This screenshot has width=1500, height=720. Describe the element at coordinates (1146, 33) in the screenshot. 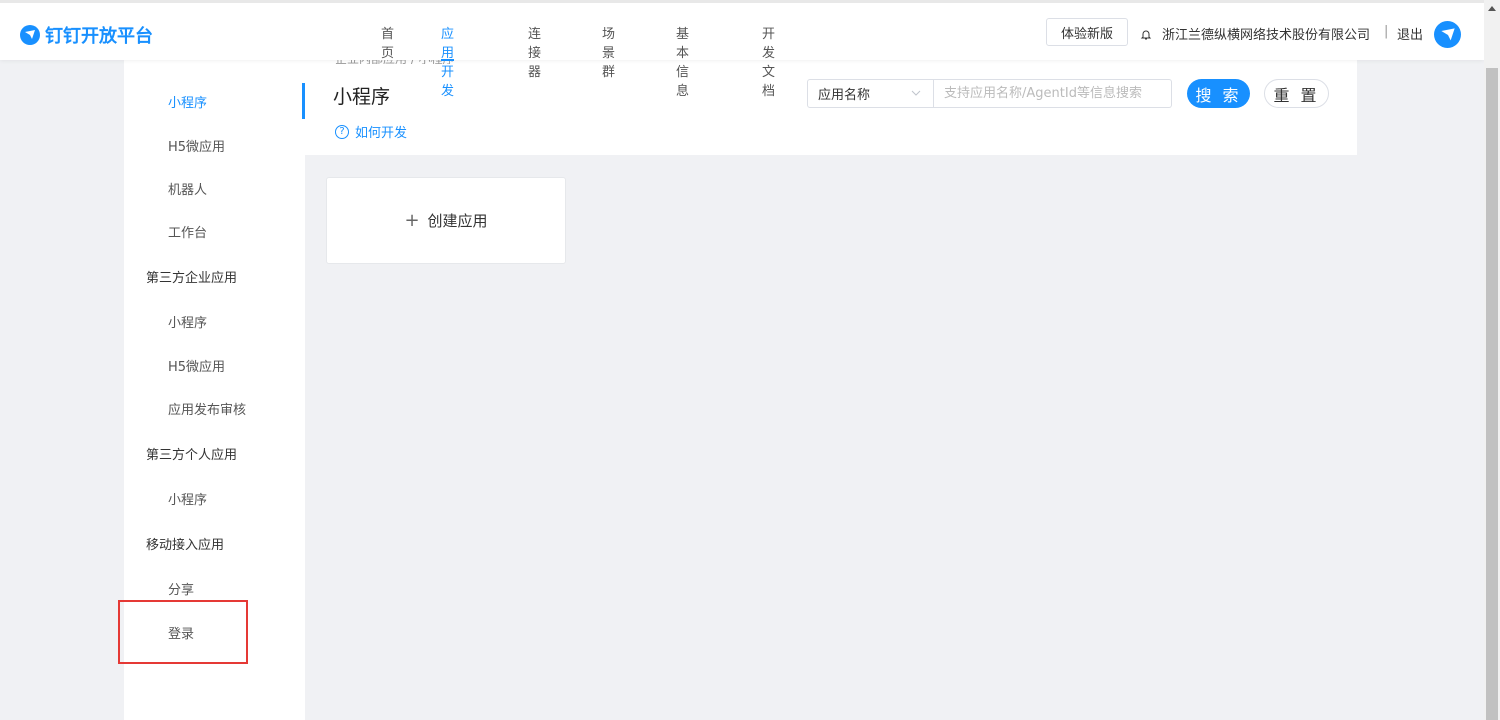

I see `bell-icon` at that location.